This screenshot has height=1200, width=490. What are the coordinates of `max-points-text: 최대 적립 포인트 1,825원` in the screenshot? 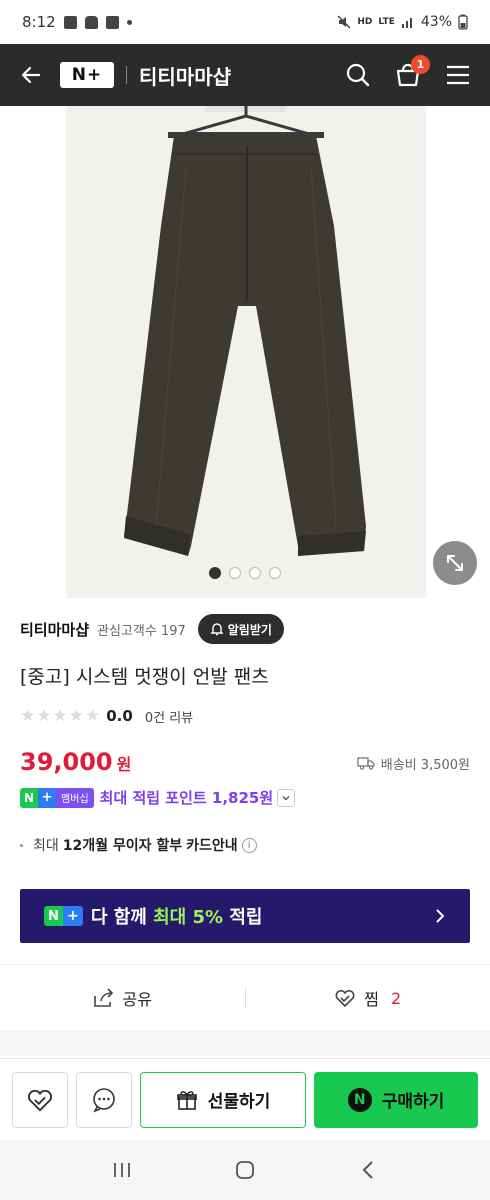 It's located at (186, 798).